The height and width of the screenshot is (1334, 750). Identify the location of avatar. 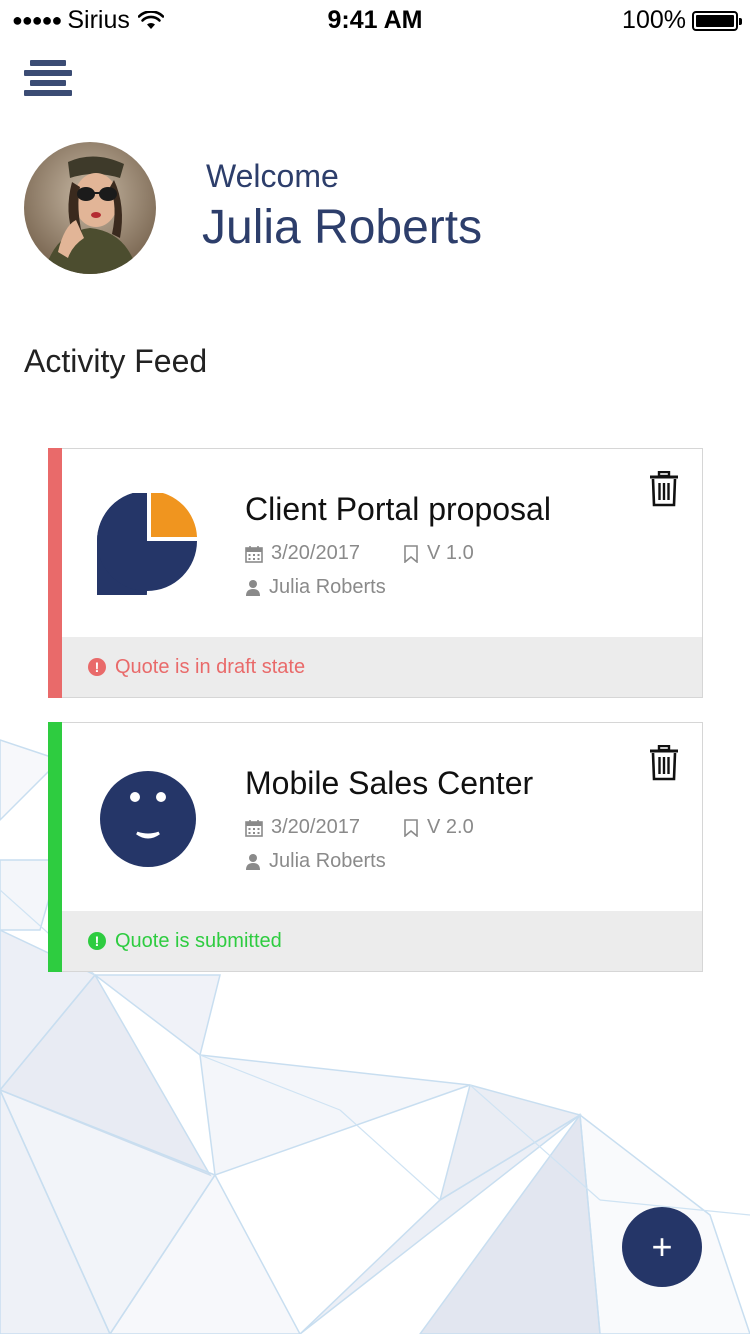
(90, 208).